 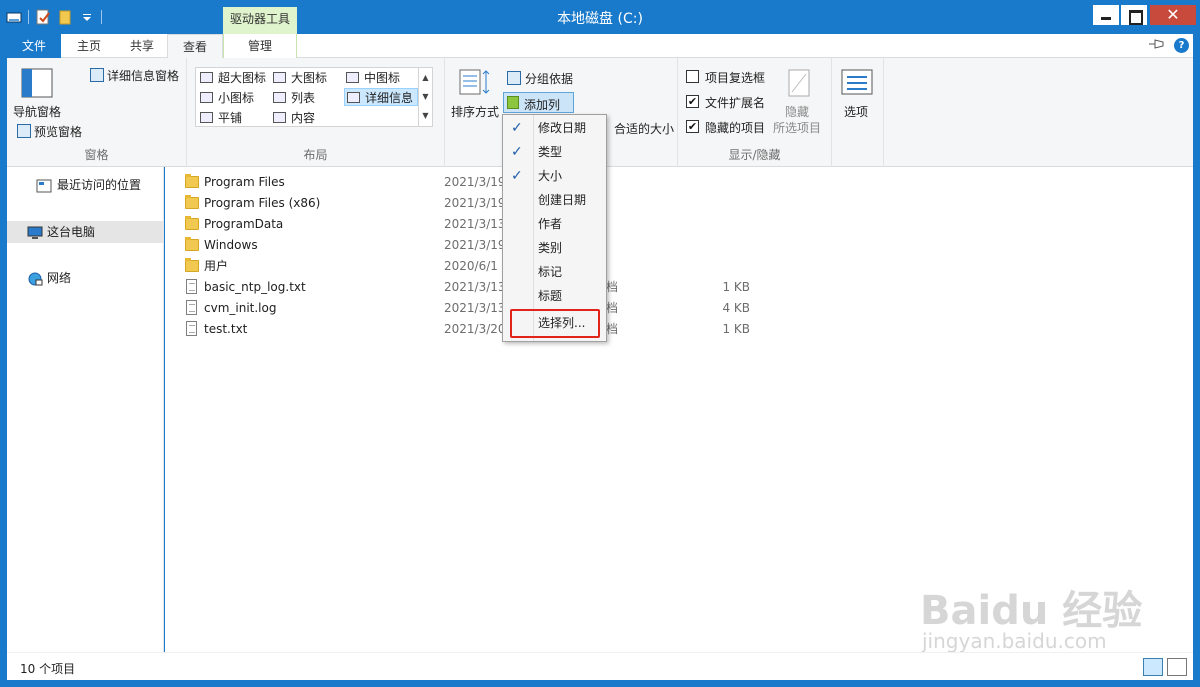 What do you see at coordinates (476, 83) in the screenshot?
I see `sort-by-icon` at bounding box center [476, 83].